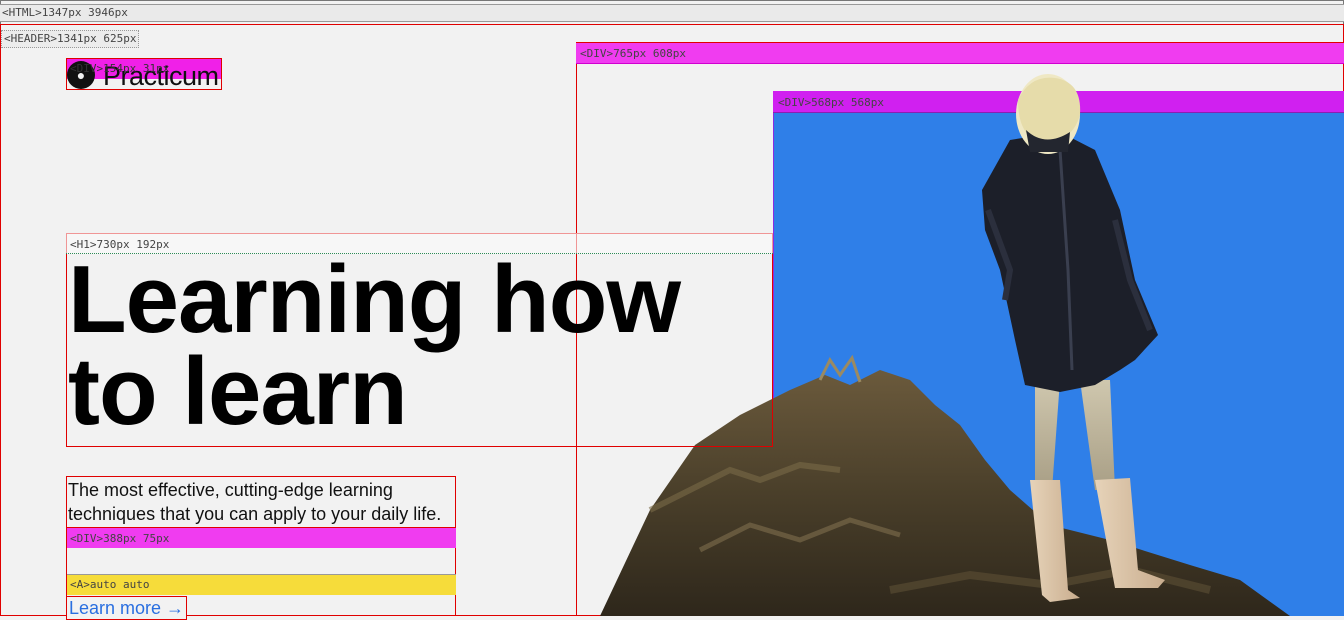 The width and height of the screenshot is (1344, 620). I want to click on media-column-debug-bar, so click(960, 53).